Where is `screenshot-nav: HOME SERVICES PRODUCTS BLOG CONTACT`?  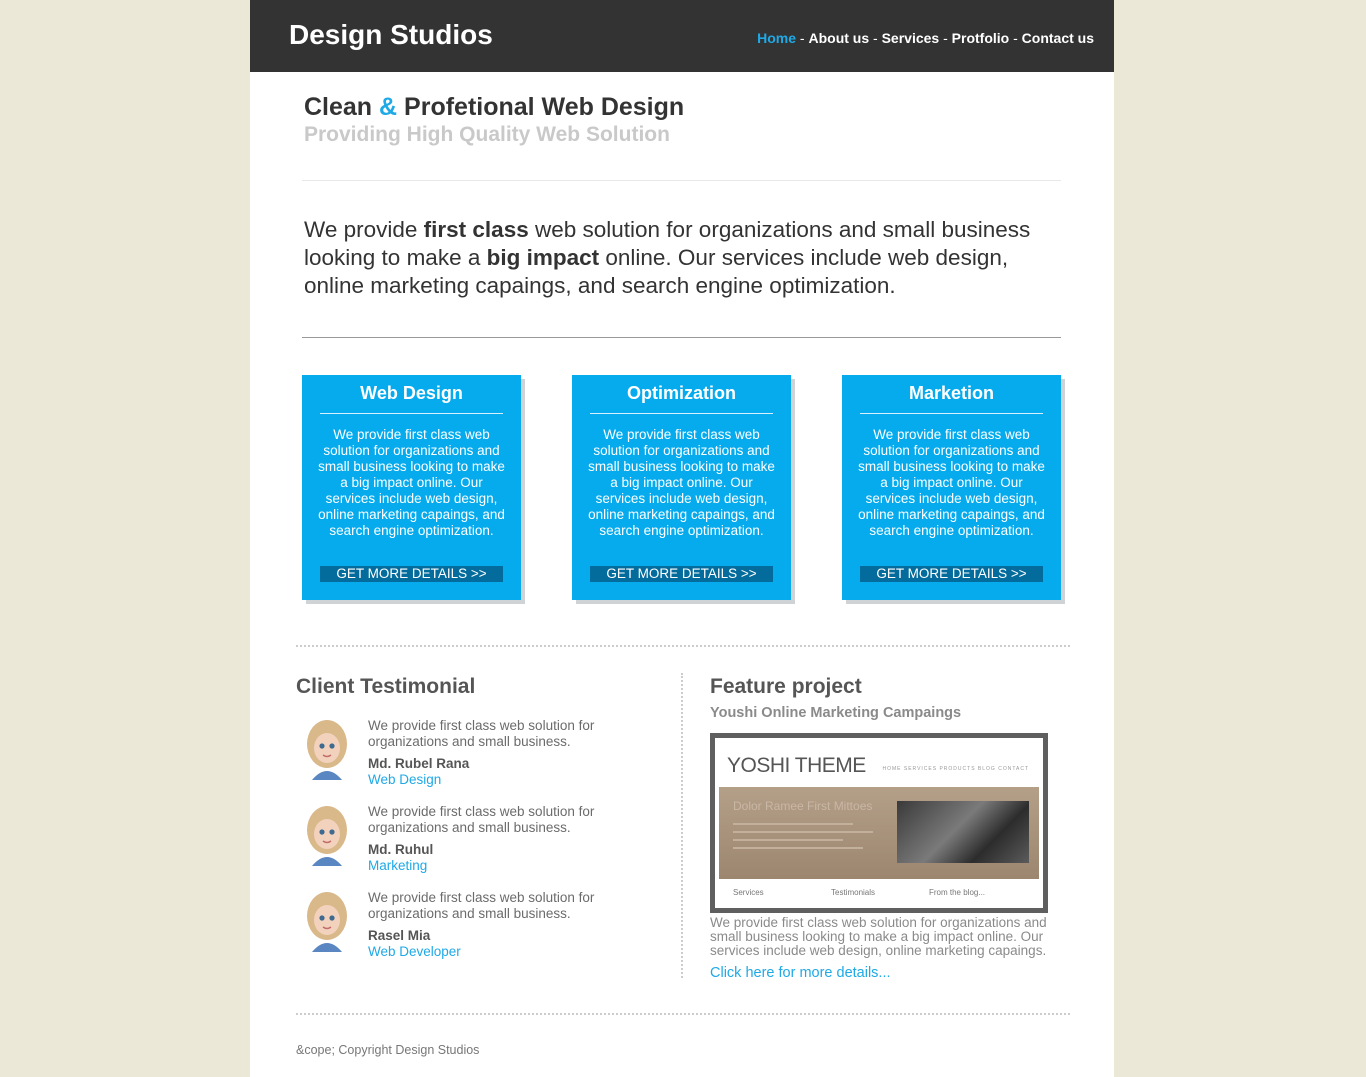
screenshot-nav: HOME SERVICES PRODUCTS BLOG CONTACT is located at coordinates (955, 769).